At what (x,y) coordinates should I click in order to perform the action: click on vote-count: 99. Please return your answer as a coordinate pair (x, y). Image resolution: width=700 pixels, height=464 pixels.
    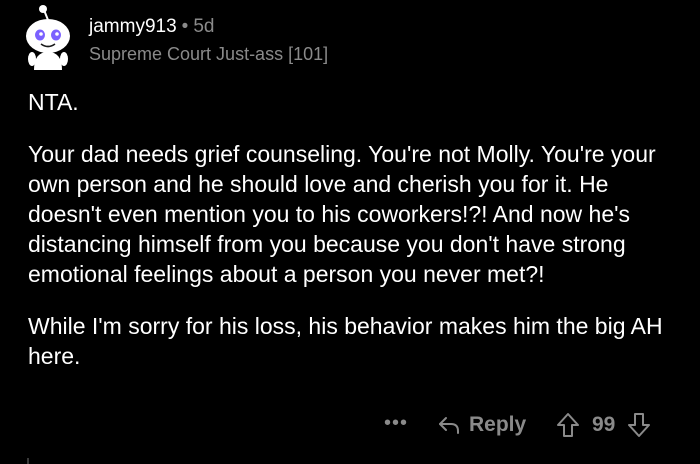
    Looking at the image, I should click on (604, 424).